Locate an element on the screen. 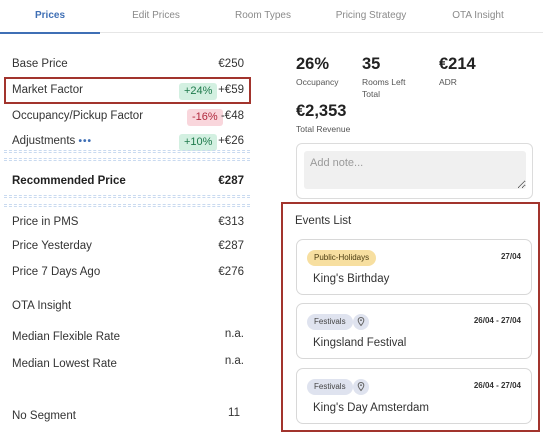 This screenshot has width=543, height=434. ota-insight-heading: OTA Insight is located at coordinates (42, 306).